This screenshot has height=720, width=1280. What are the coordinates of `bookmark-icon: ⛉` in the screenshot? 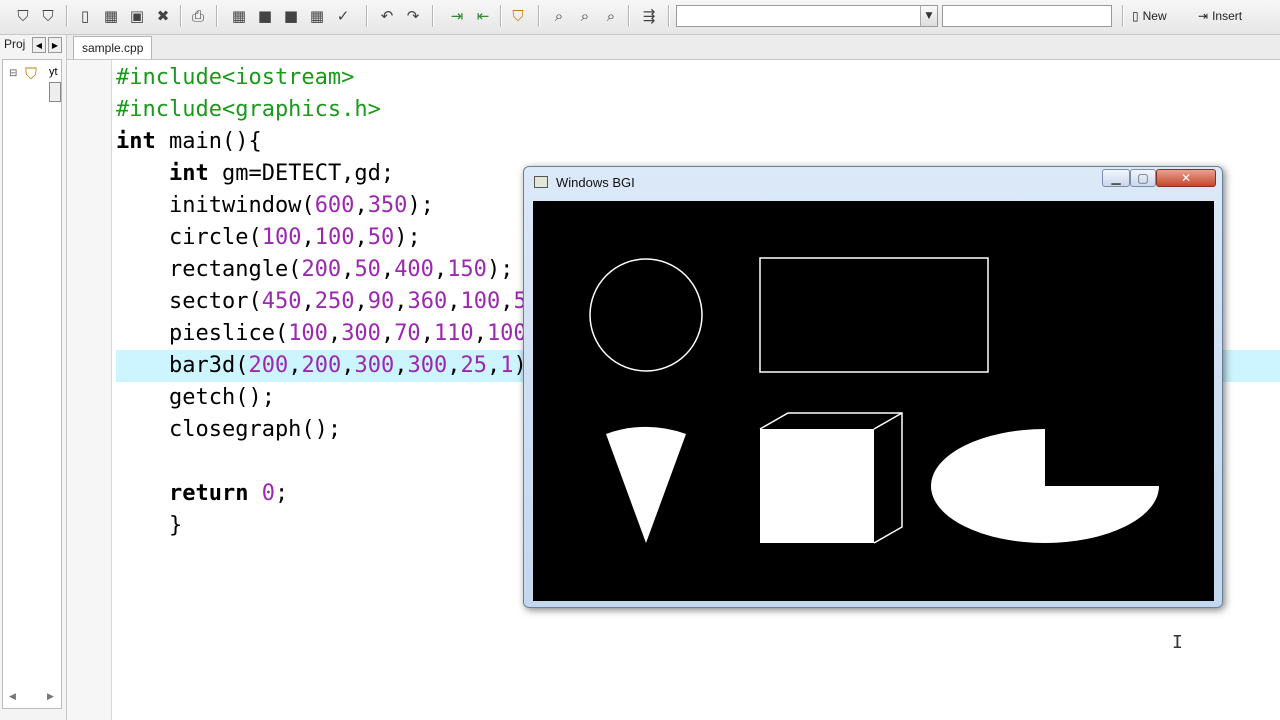 It's located at (518, 16).